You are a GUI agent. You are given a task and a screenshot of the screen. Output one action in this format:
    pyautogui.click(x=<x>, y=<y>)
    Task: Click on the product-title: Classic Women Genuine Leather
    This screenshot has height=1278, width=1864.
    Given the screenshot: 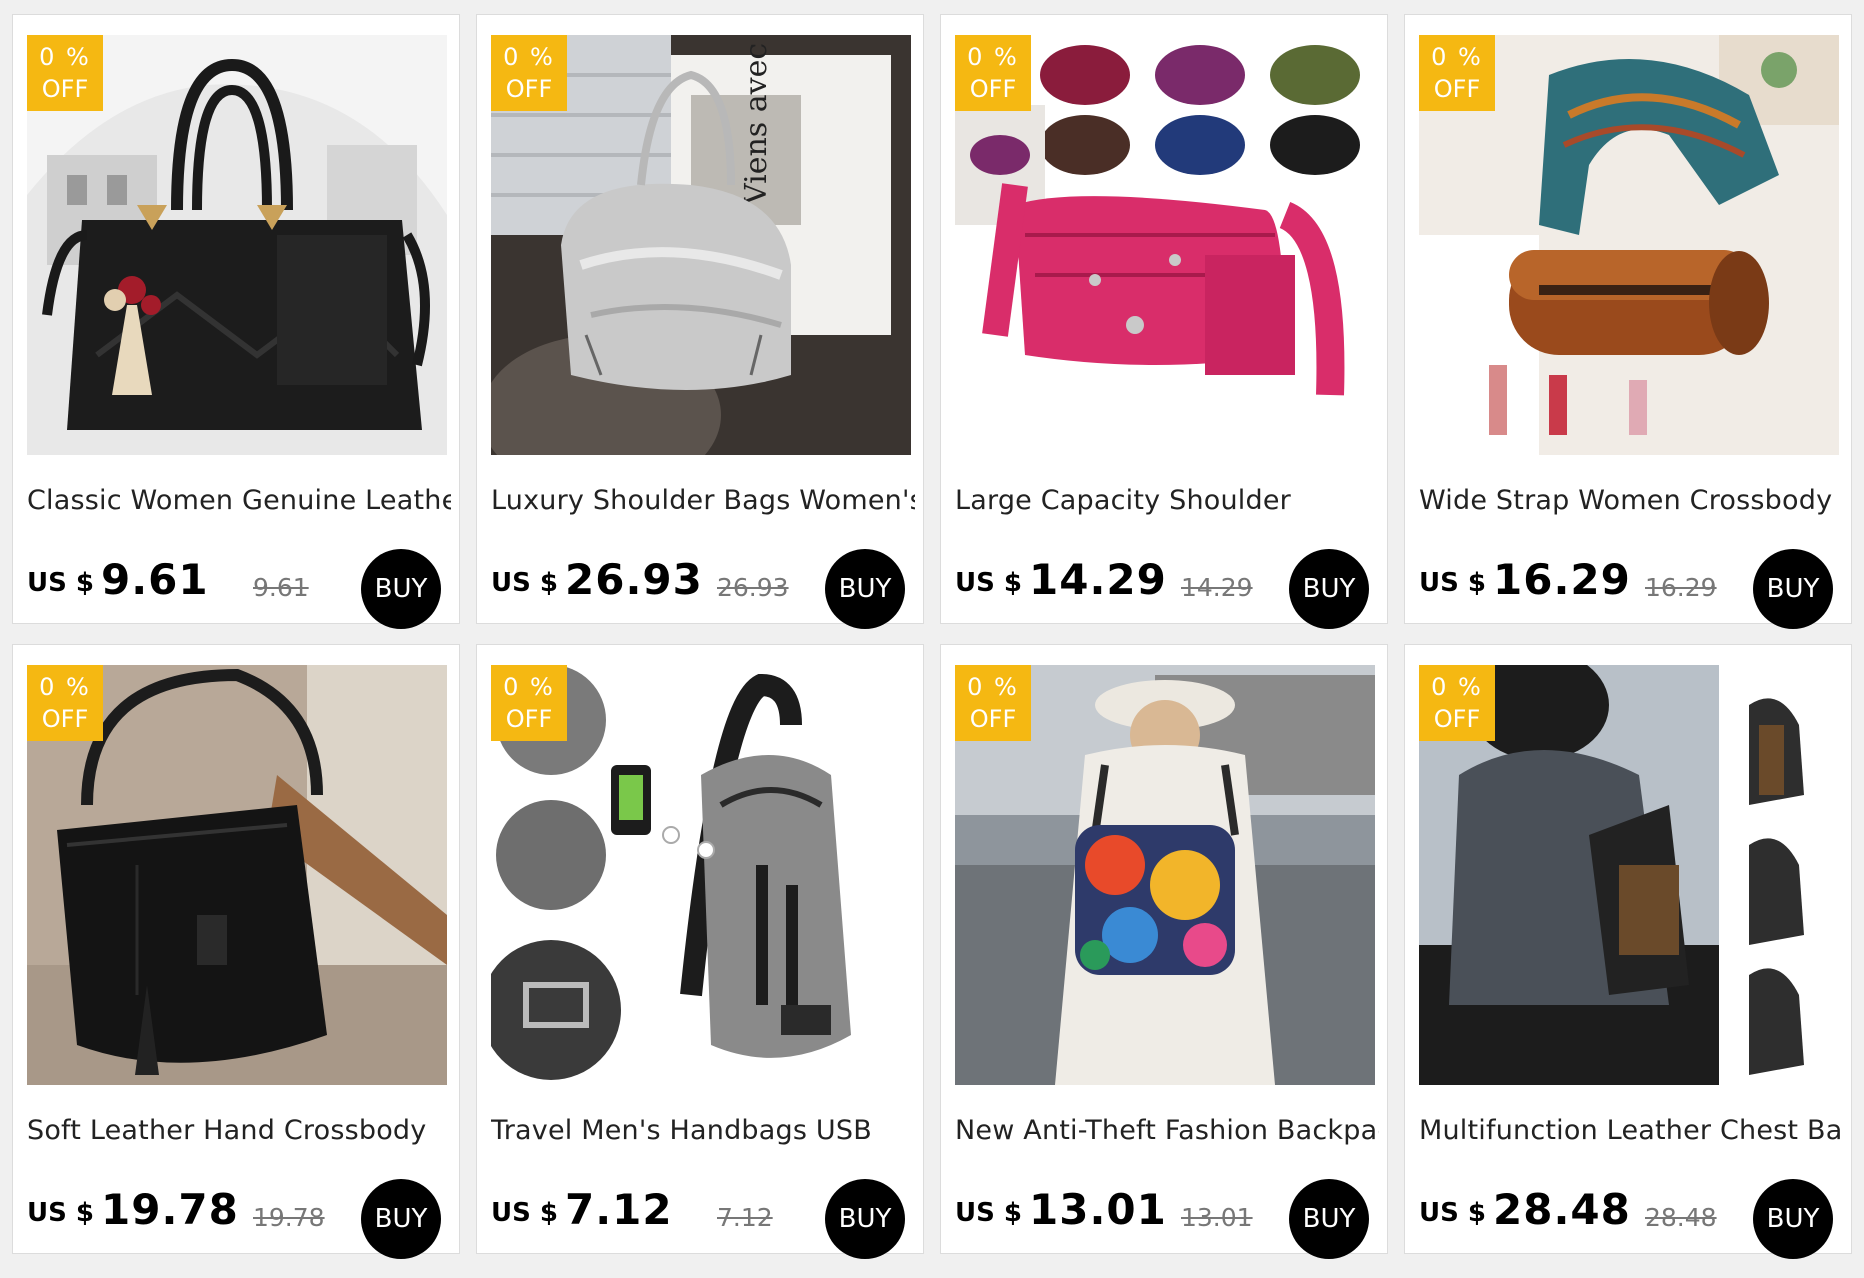 What is the action you would take?
    pyautogui.click(x=239, y=500)
    